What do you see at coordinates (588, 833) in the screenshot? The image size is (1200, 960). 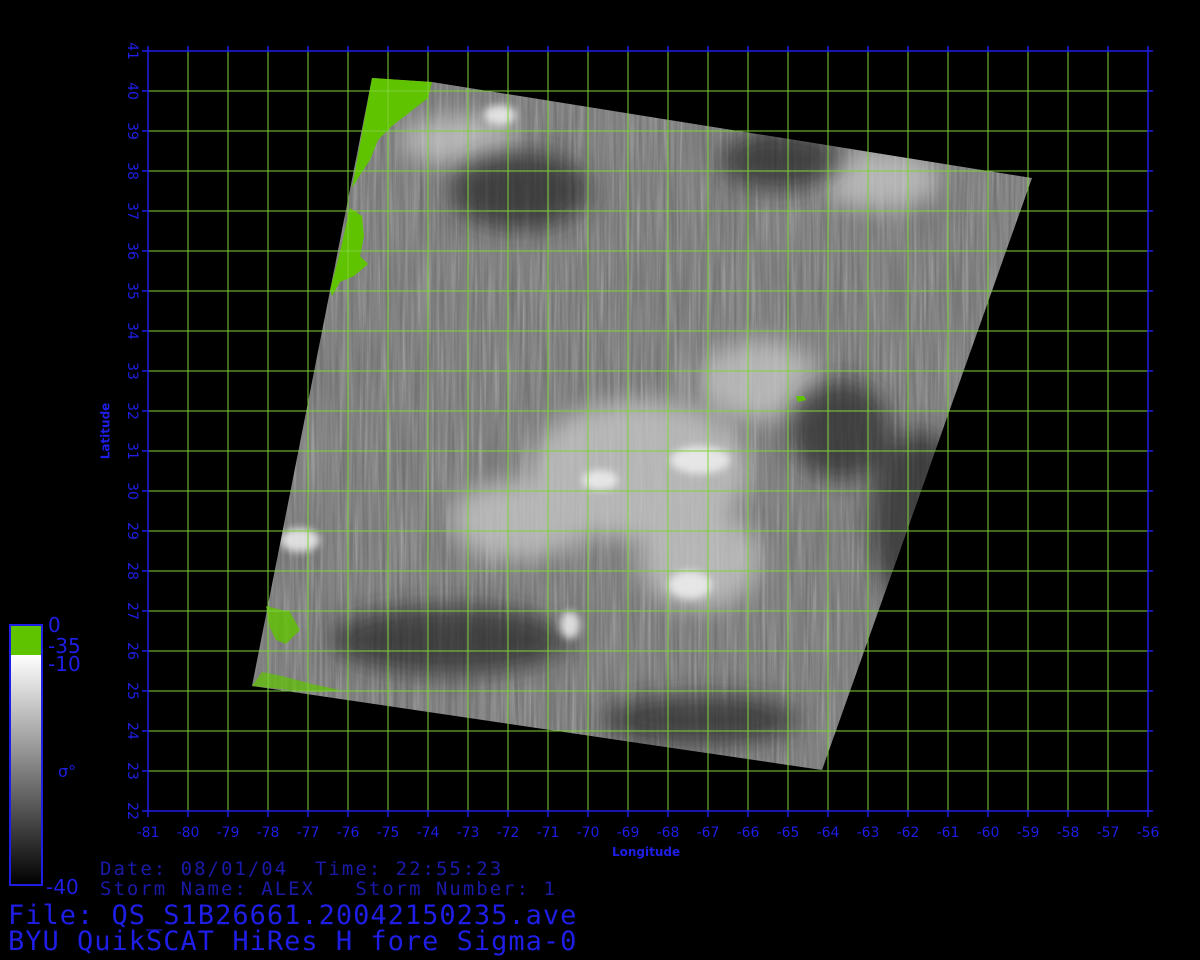 I see `x-tick-label: -70` at bounding box center [588, 833].